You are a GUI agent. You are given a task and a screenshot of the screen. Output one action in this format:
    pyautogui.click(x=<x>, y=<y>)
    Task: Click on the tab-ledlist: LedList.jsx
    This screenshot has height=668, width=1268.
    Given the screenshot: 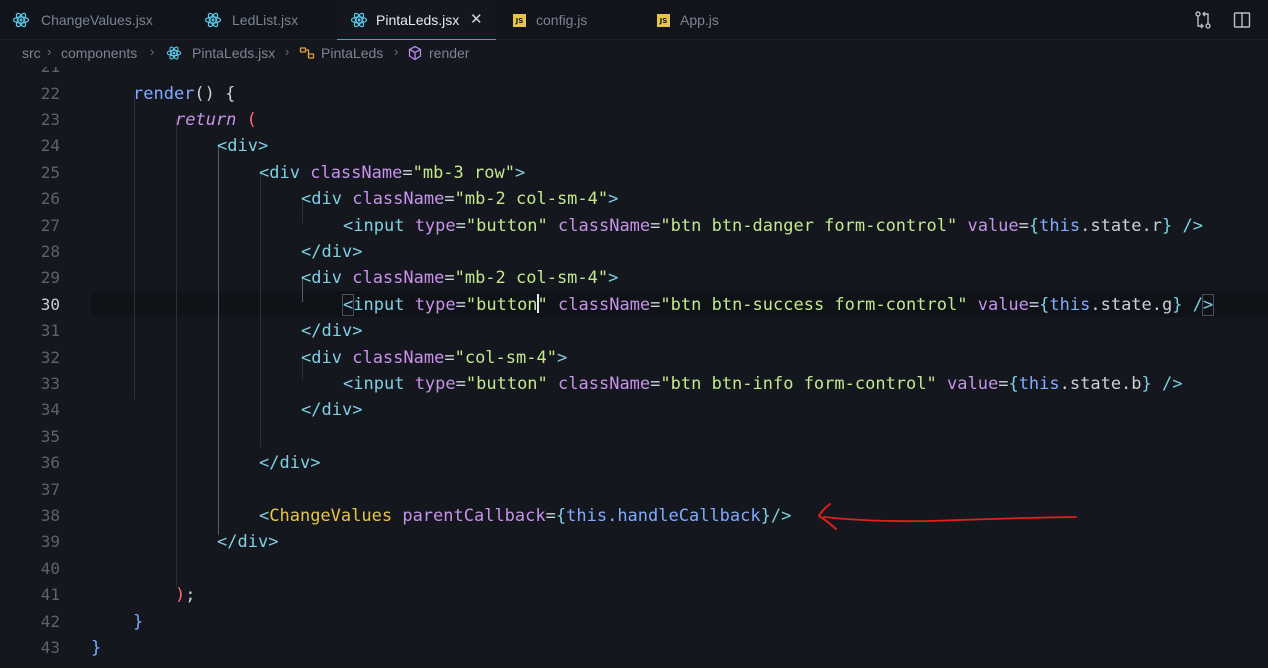 What is the action you would take?
    pyautogui.click(x=269, y=20)
    